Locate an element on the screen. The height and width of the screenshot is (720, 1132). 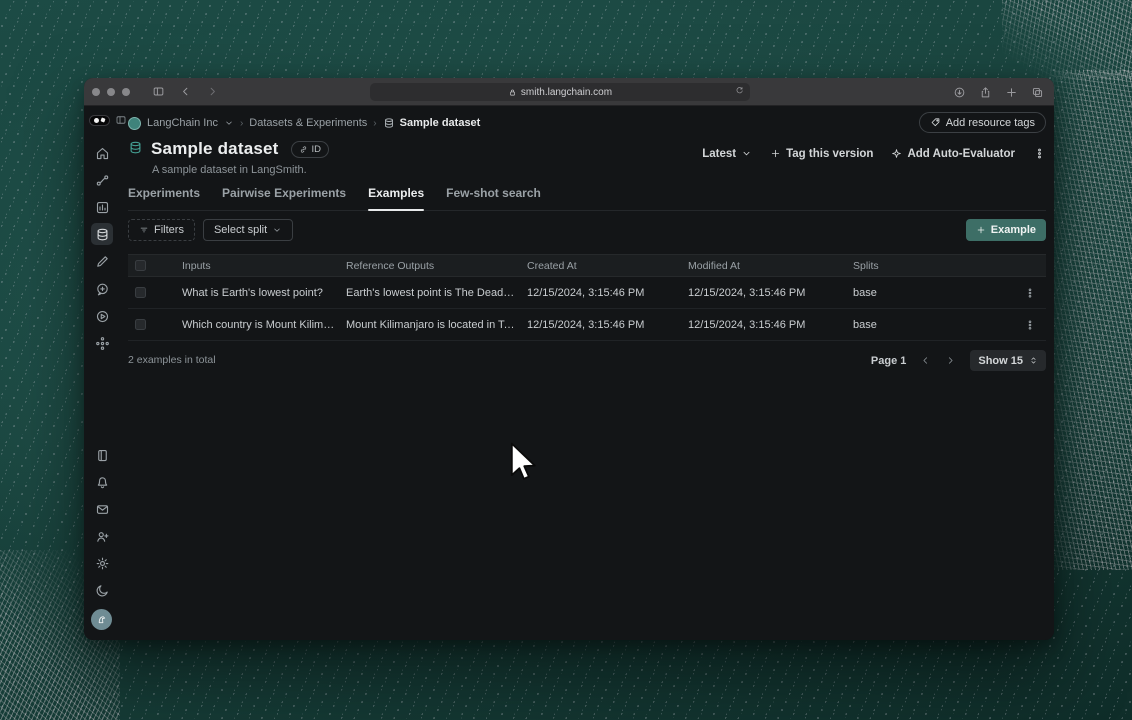
page-title: Sample dataset is located at coordinates (215, 148).